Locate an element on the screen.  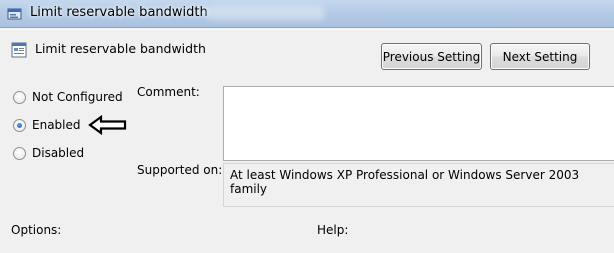
radio-label: Enabled is located at coordinates (56, 125).